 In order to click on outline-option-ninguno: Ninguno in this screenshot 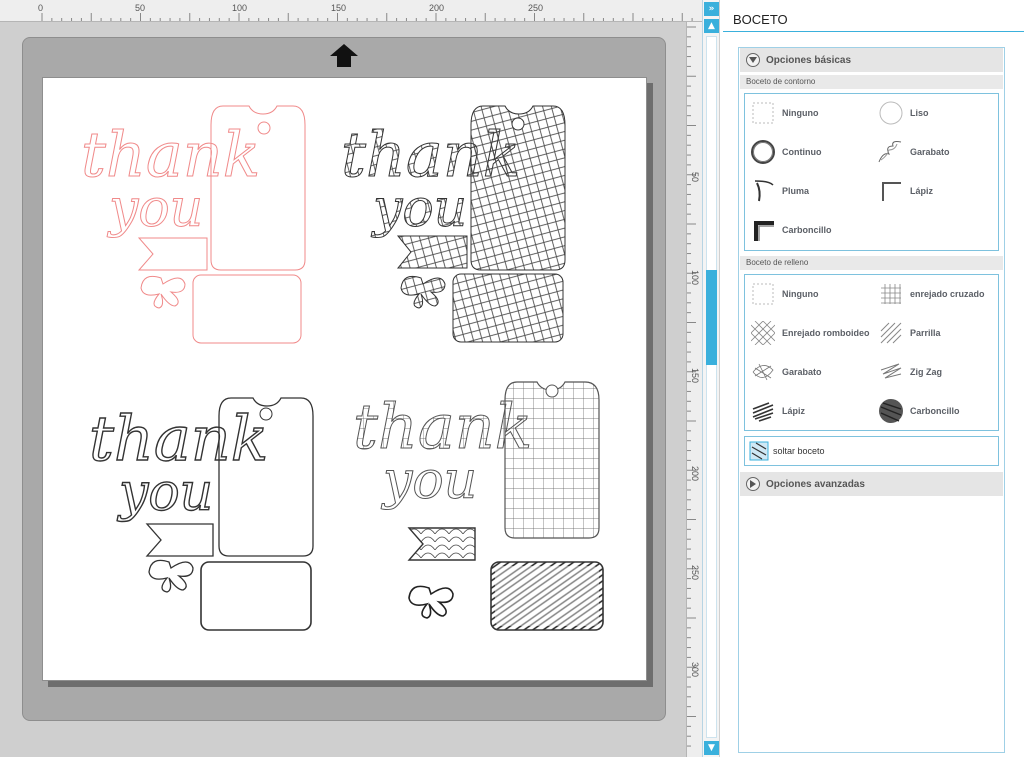, I will do `click(808, 113)`.